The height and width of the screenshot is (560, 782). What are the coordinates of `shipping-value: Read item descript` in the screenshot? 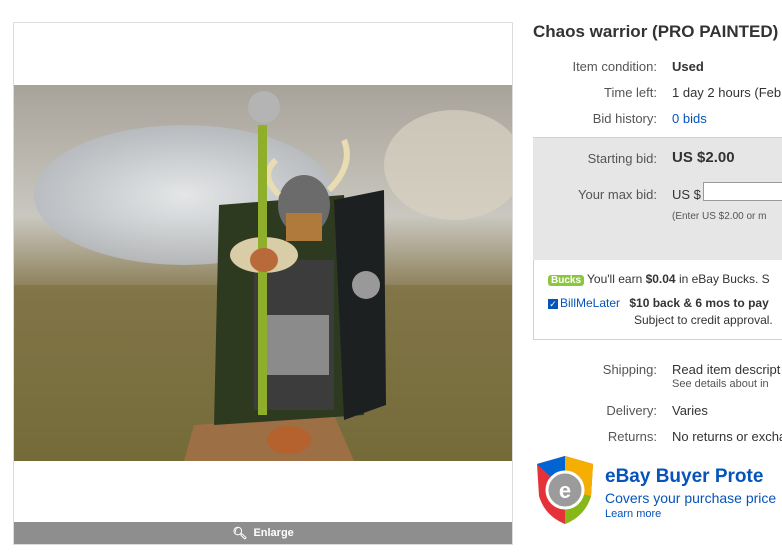 It's located at (726, 369).